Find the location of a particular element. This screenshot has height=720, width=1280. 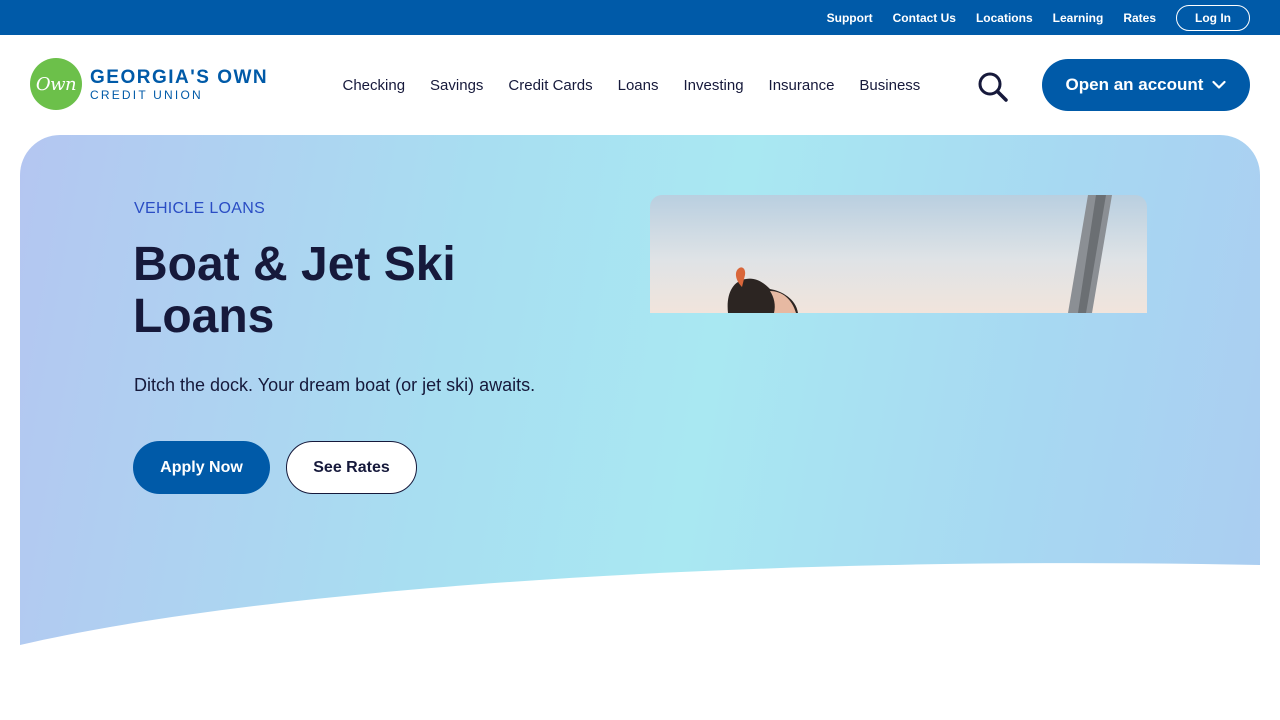

logo-mark-text: Own is located at coordinates (56, 84).